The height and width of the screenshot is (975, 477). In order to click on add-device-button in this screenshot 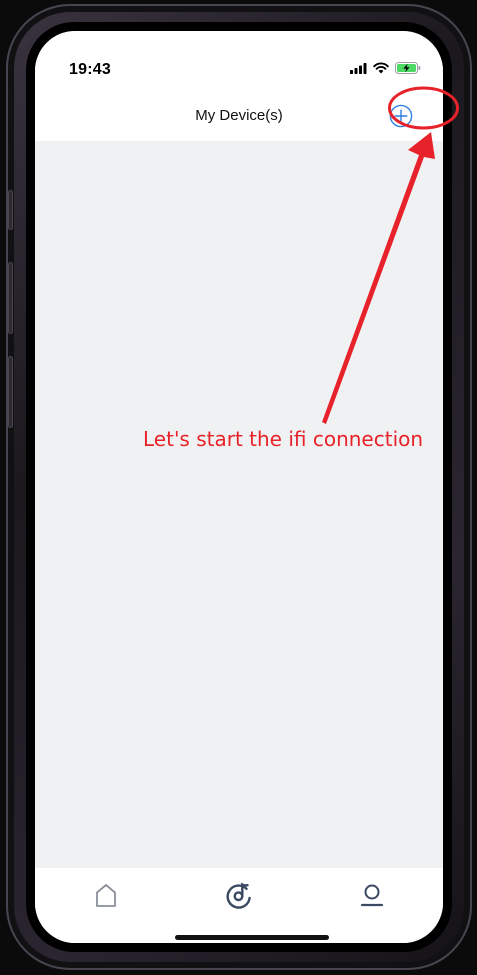, I will do `click(401, 116)`.